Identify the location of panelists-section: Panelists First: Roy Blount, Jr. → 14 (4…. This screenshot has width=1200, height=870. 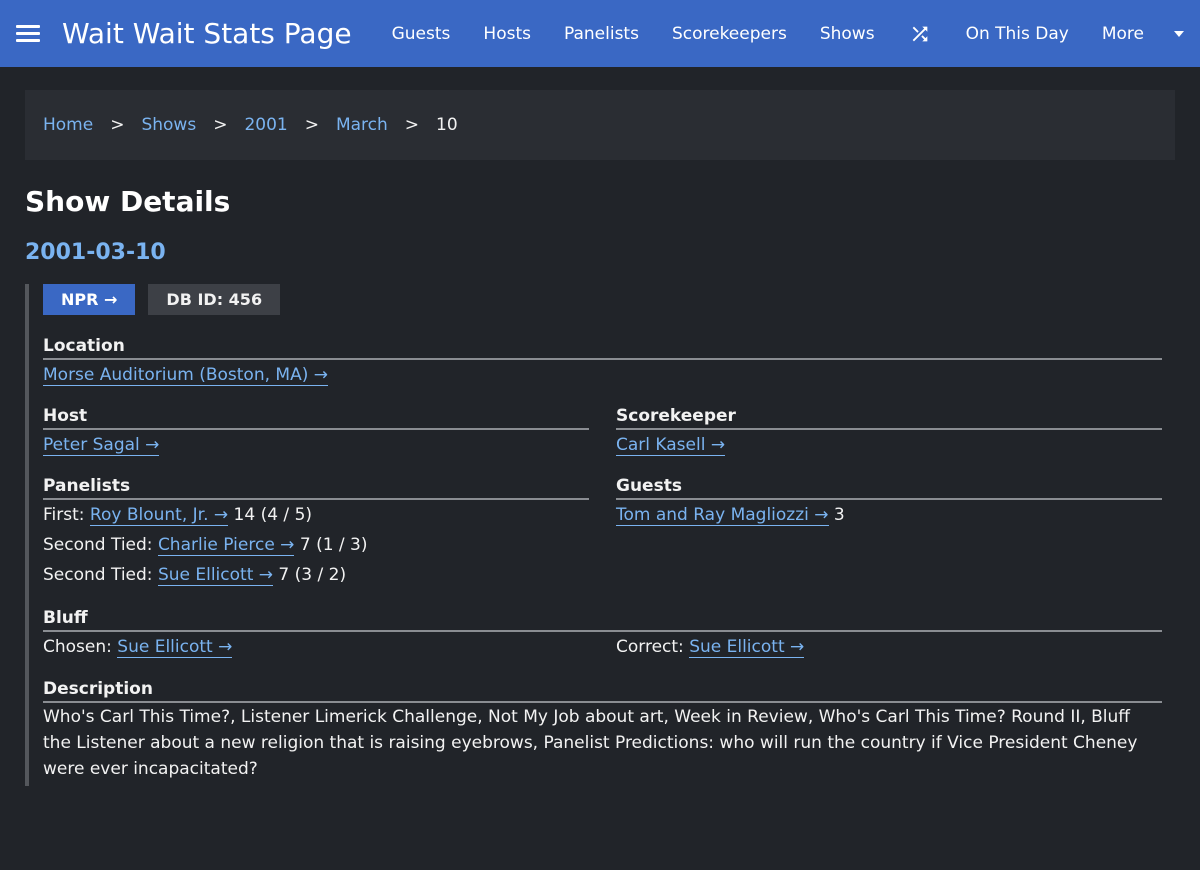
(316, 533).